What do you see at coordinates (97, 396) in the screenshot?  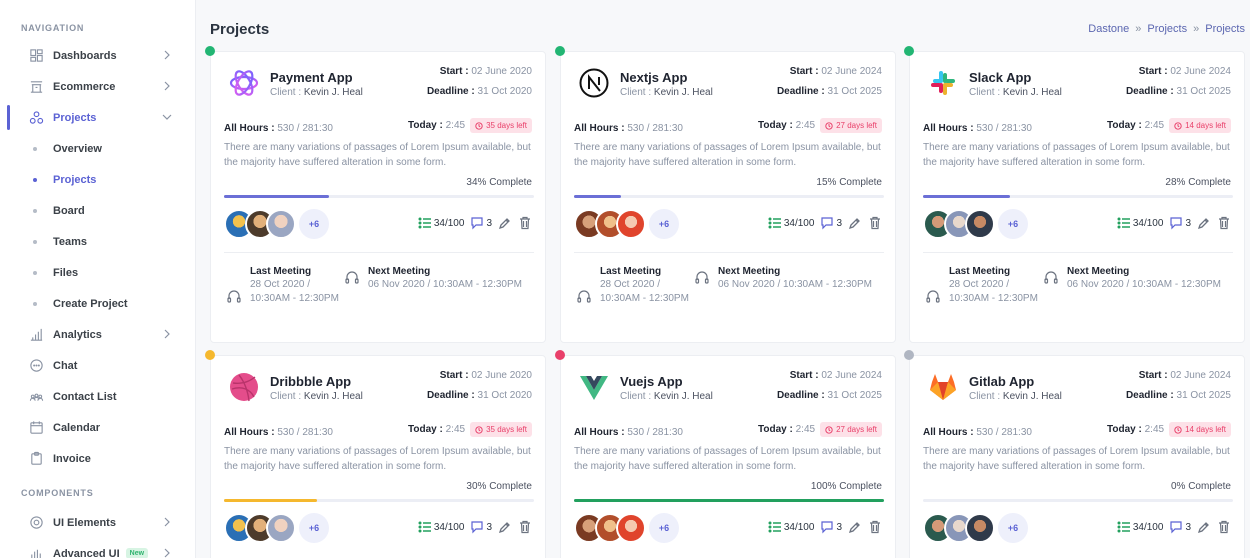 I see `sidebar-item-contact-list: Contact List` at bounding box center [97, 396].